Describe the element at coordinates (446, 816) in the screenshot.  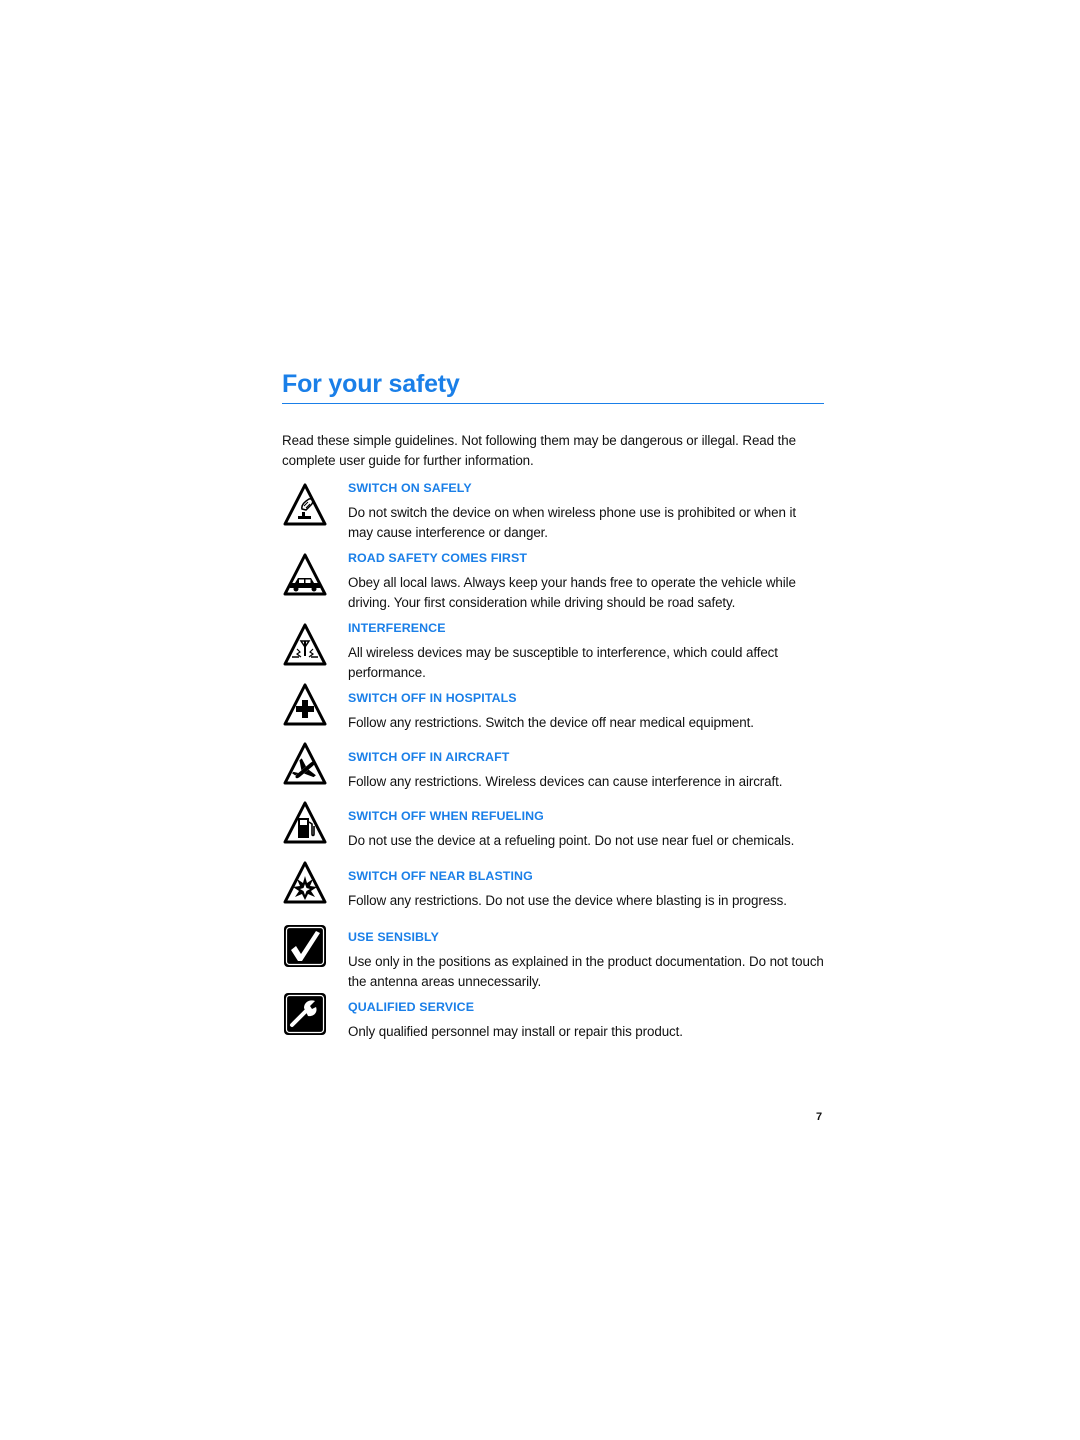
I see `item-heading: SWITCH OFF WHEN REFUELING` at that location.